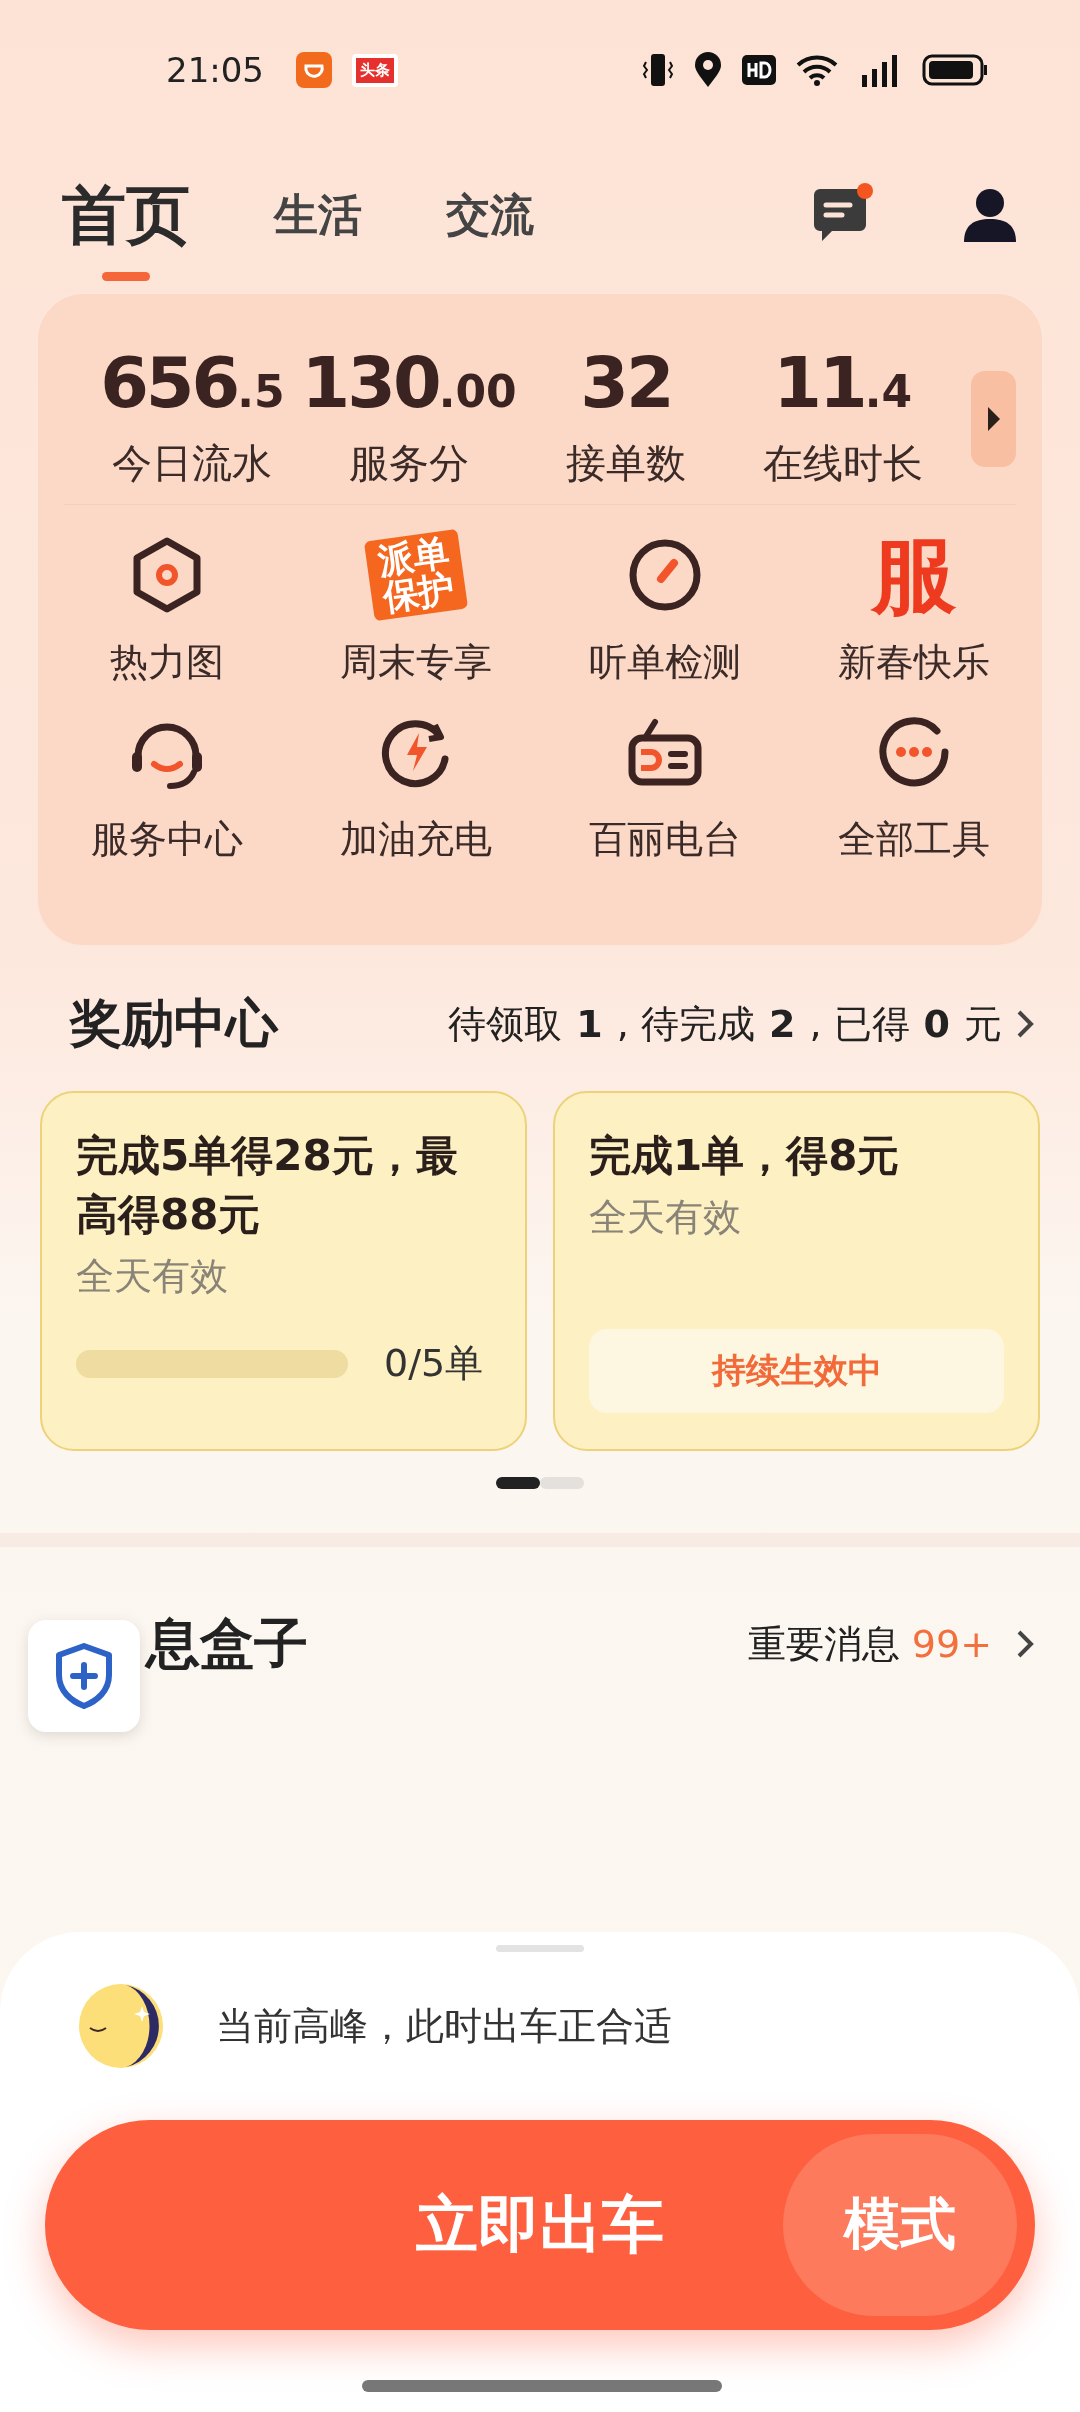 This screenshot has width=1080, height=2412. I want to click on tool-label: 全部工具, so click(913, 839).